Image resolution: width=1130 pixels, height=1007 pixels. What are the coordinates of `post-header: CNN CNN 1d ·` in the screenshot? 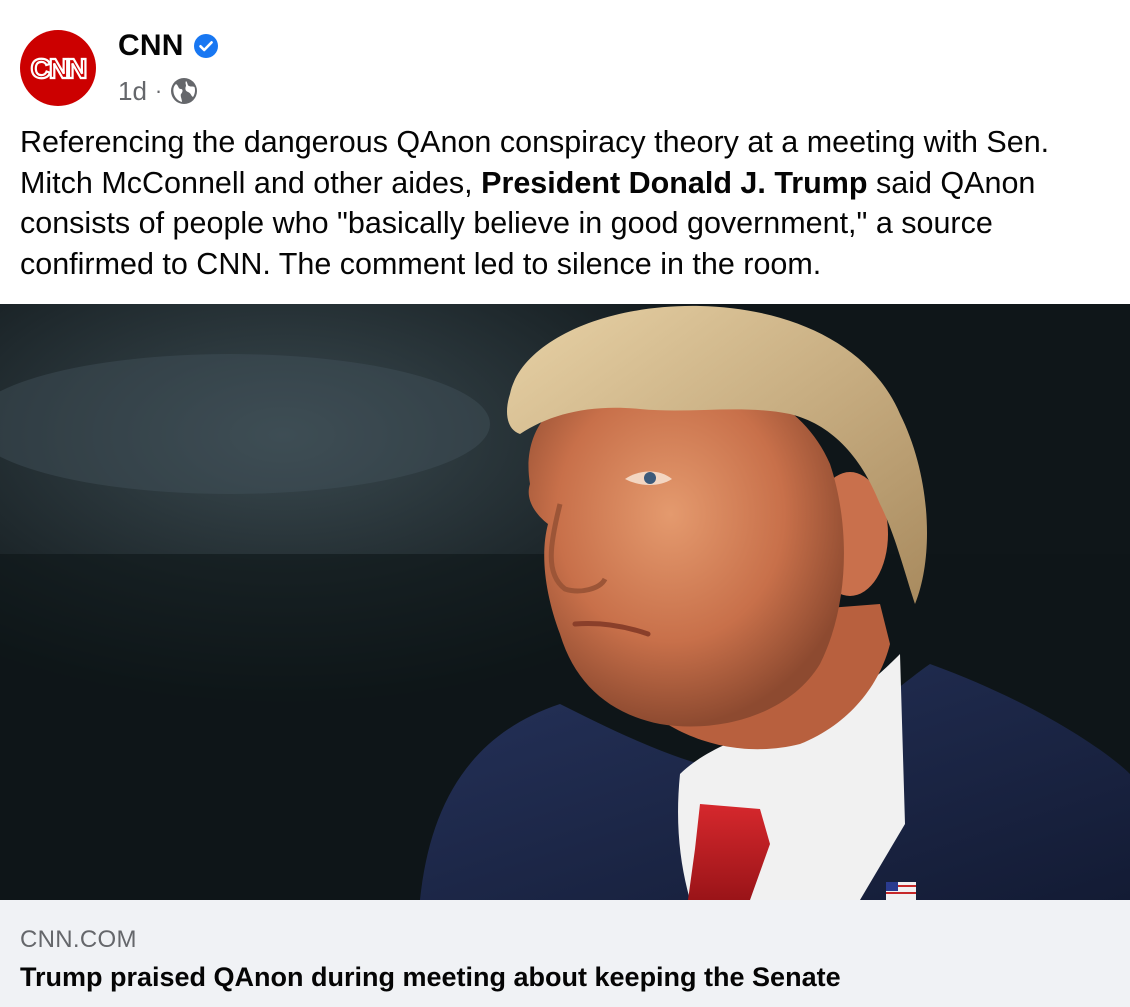 It's located at (565, 68).